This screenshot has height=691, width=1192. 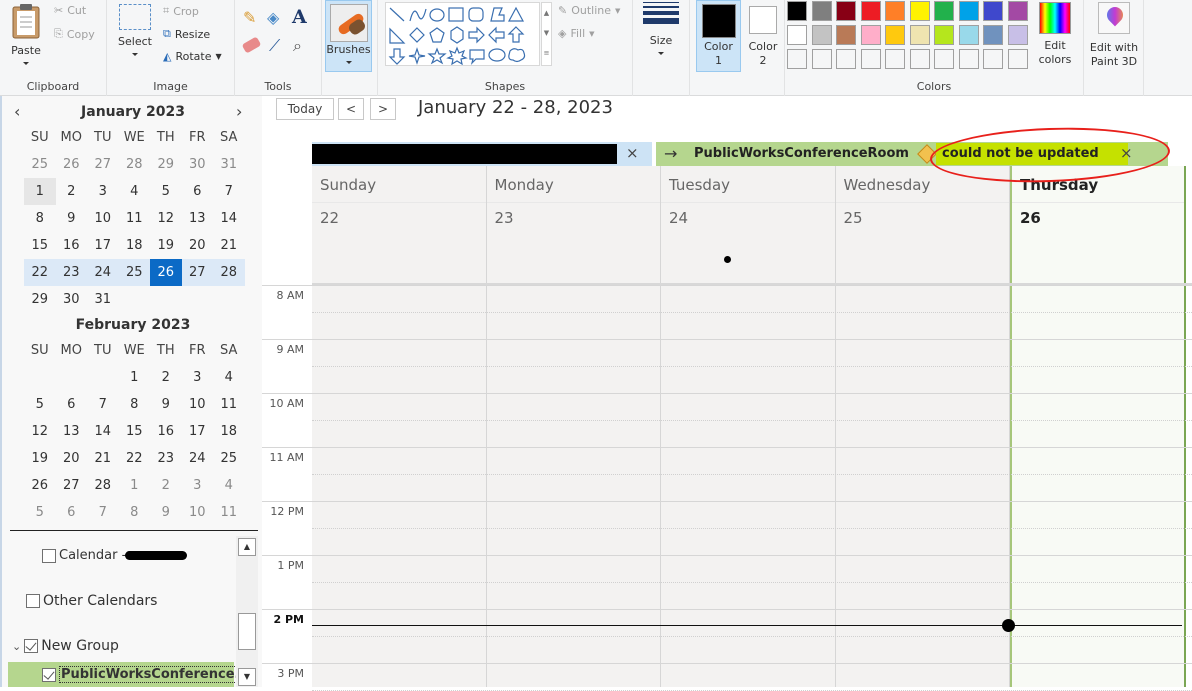 I want to click on date-cell: 8, so click(x=135, y=512).